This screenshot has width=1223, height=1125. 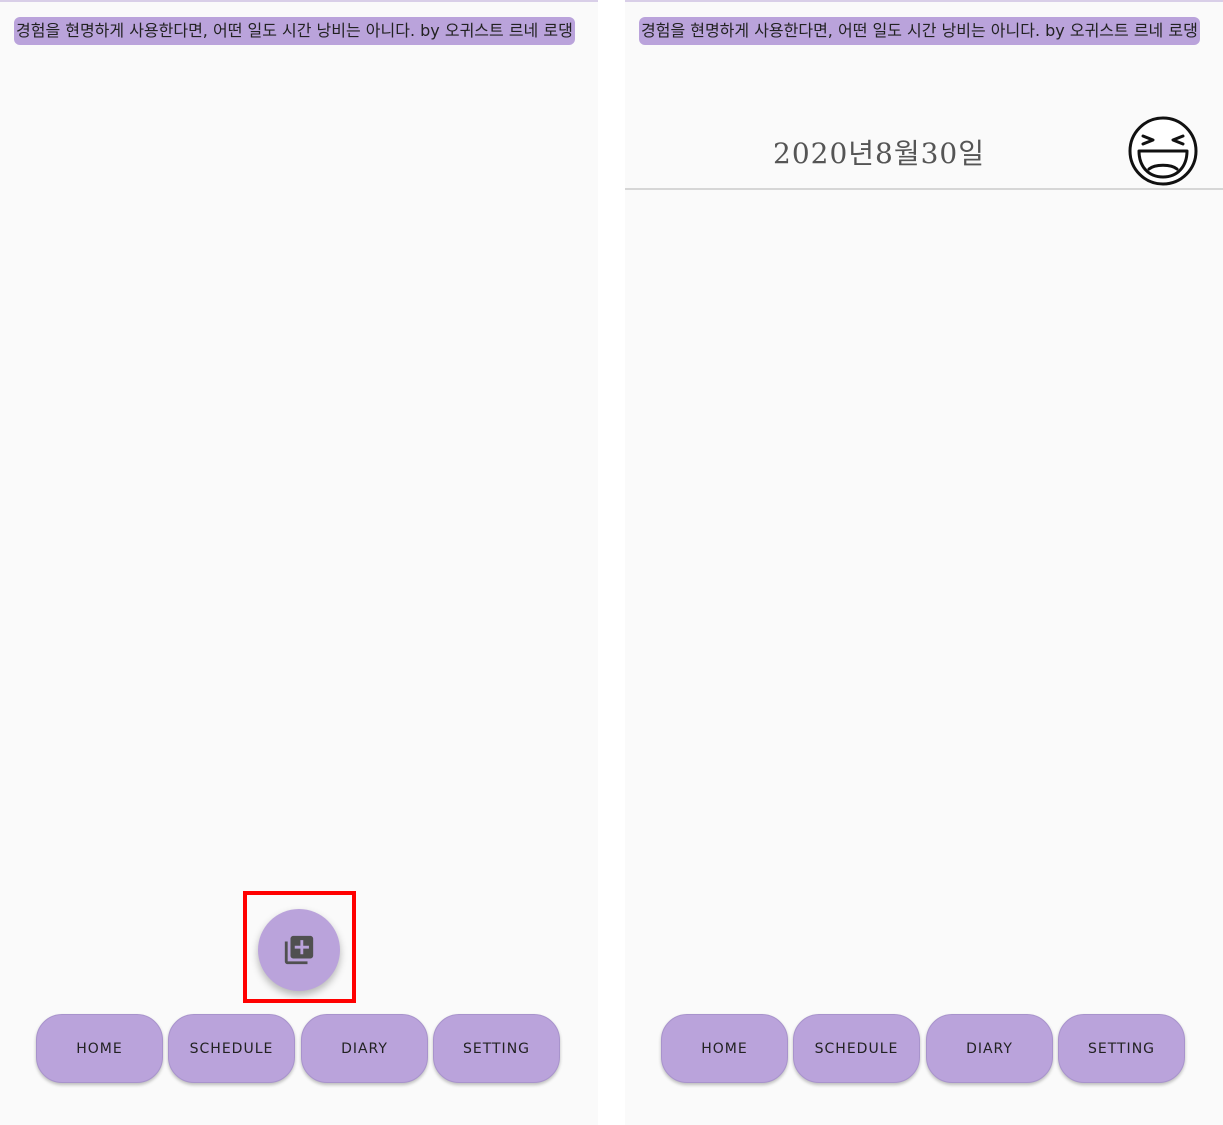 I want to click on add-diary-button, so click(x=299, y=950).